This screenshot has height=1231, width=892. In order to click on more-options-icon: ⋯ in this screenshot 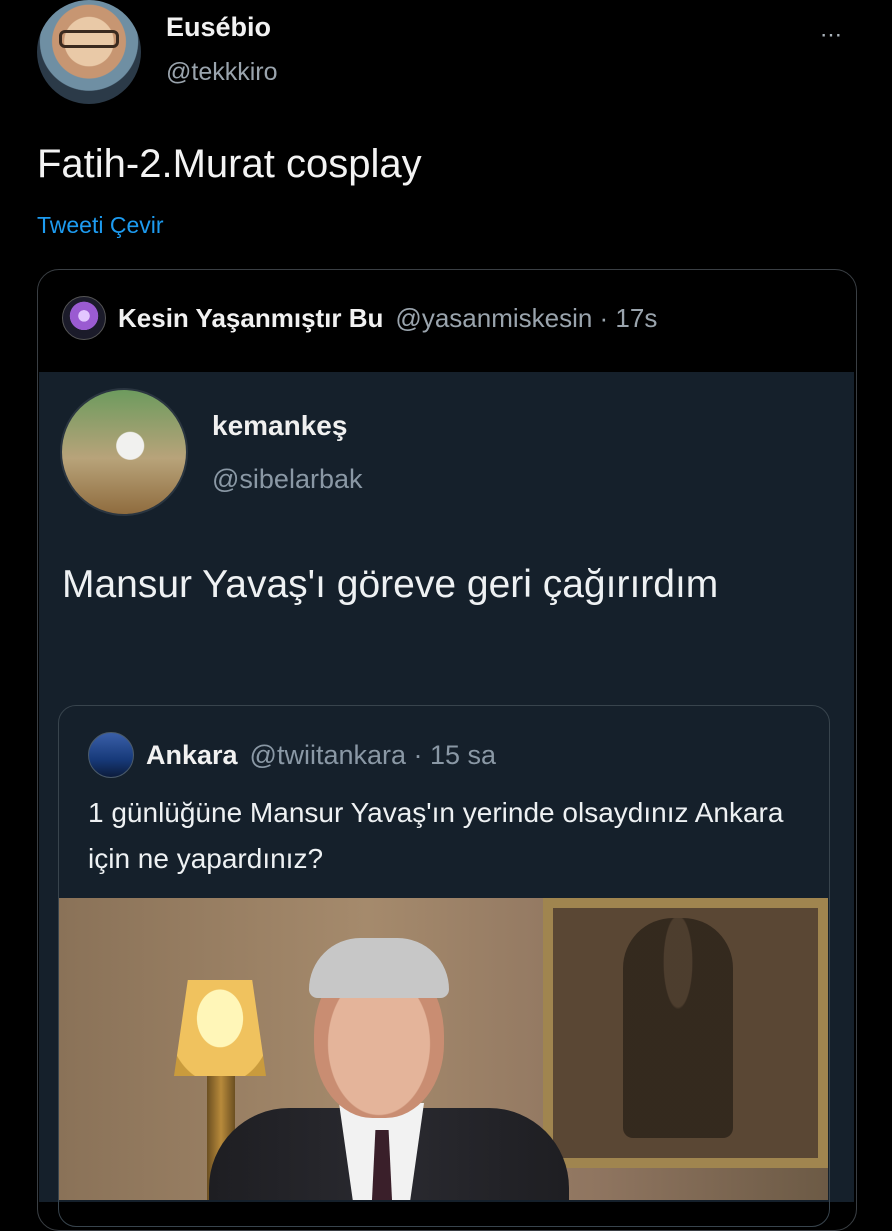, I will do `click(832, 35)`.